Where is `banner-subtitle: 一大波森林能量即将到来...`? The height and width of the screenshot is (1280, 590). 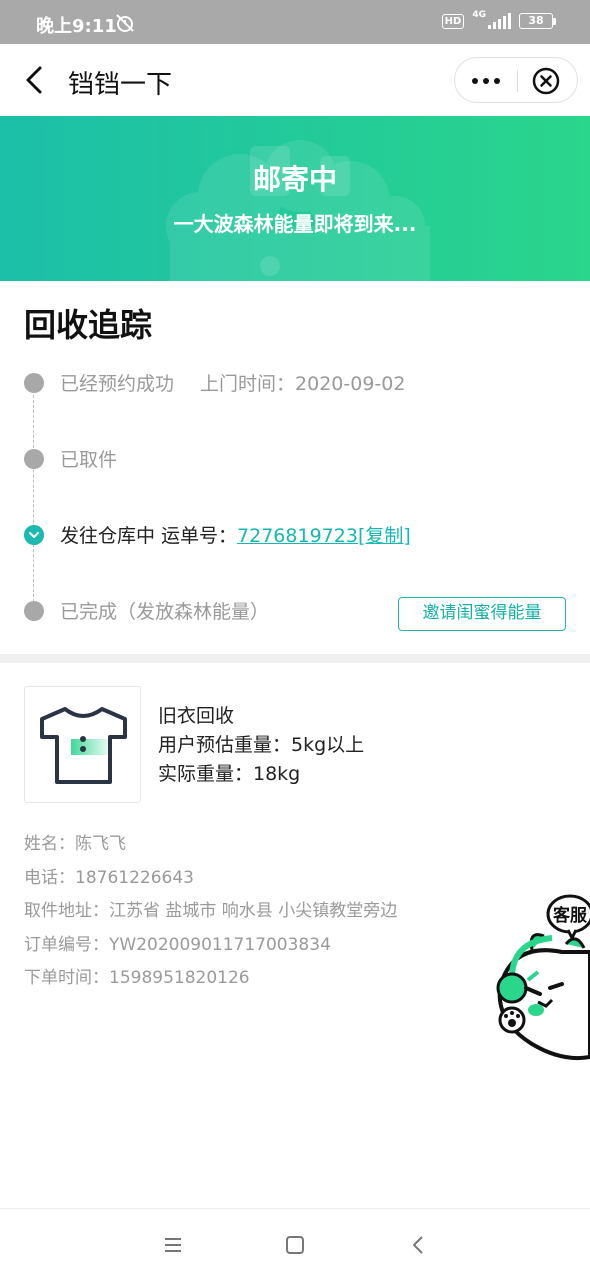 banner-subtitle: 一大波森林能量即将到来... is located at coordinates (295, 224).